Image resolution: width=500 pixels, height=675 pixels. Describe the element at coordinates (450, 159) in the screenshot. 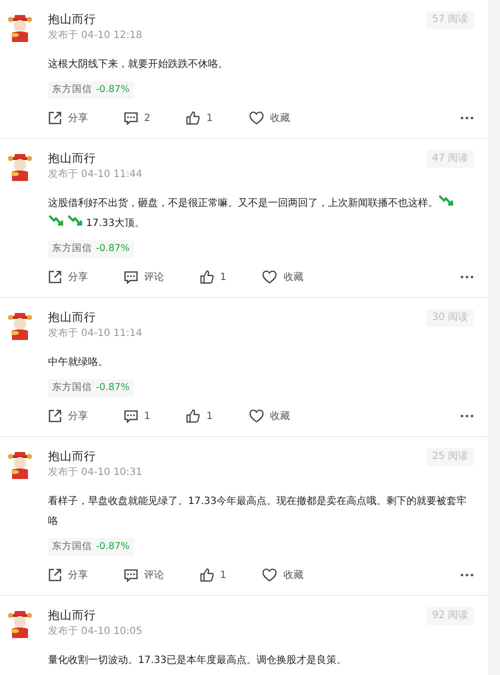

I see `read-count: 47 阅读` at that location.